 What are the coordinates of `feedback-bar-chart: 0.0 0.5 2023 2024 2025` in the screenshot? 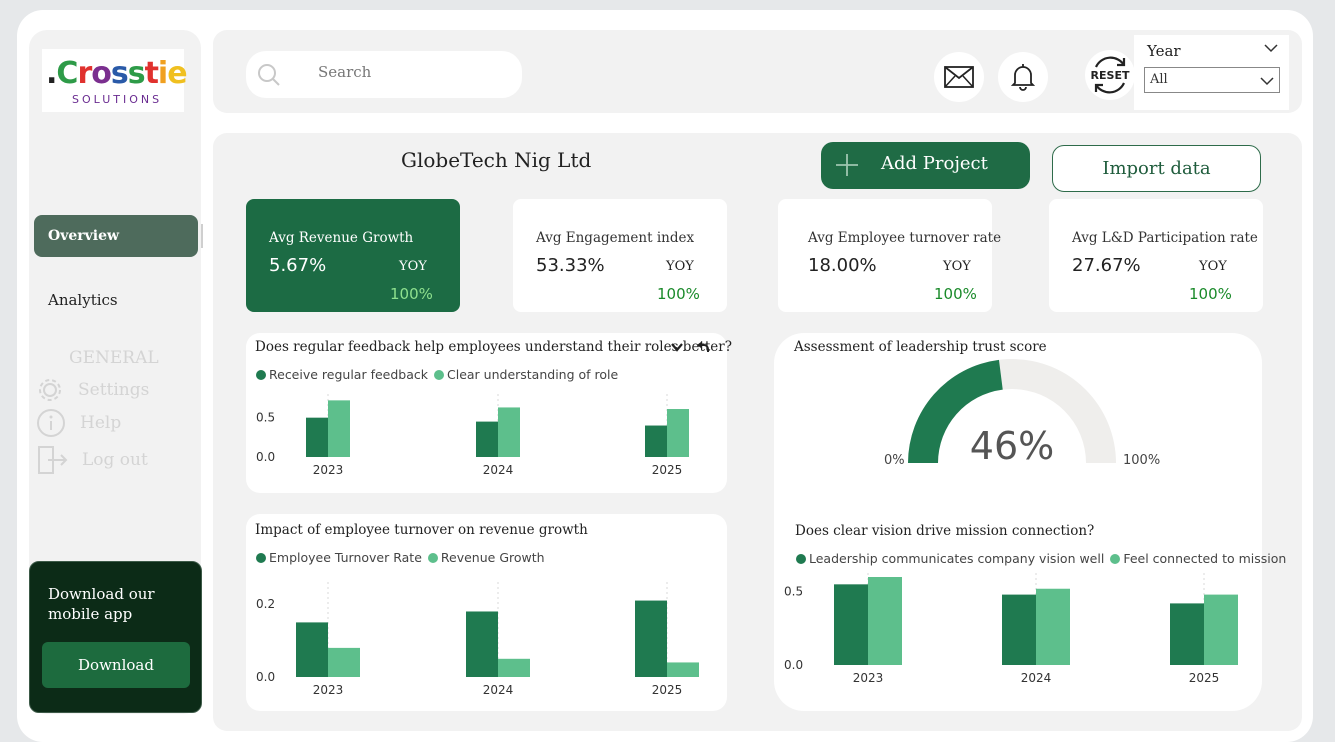 It's located at (472, 435).